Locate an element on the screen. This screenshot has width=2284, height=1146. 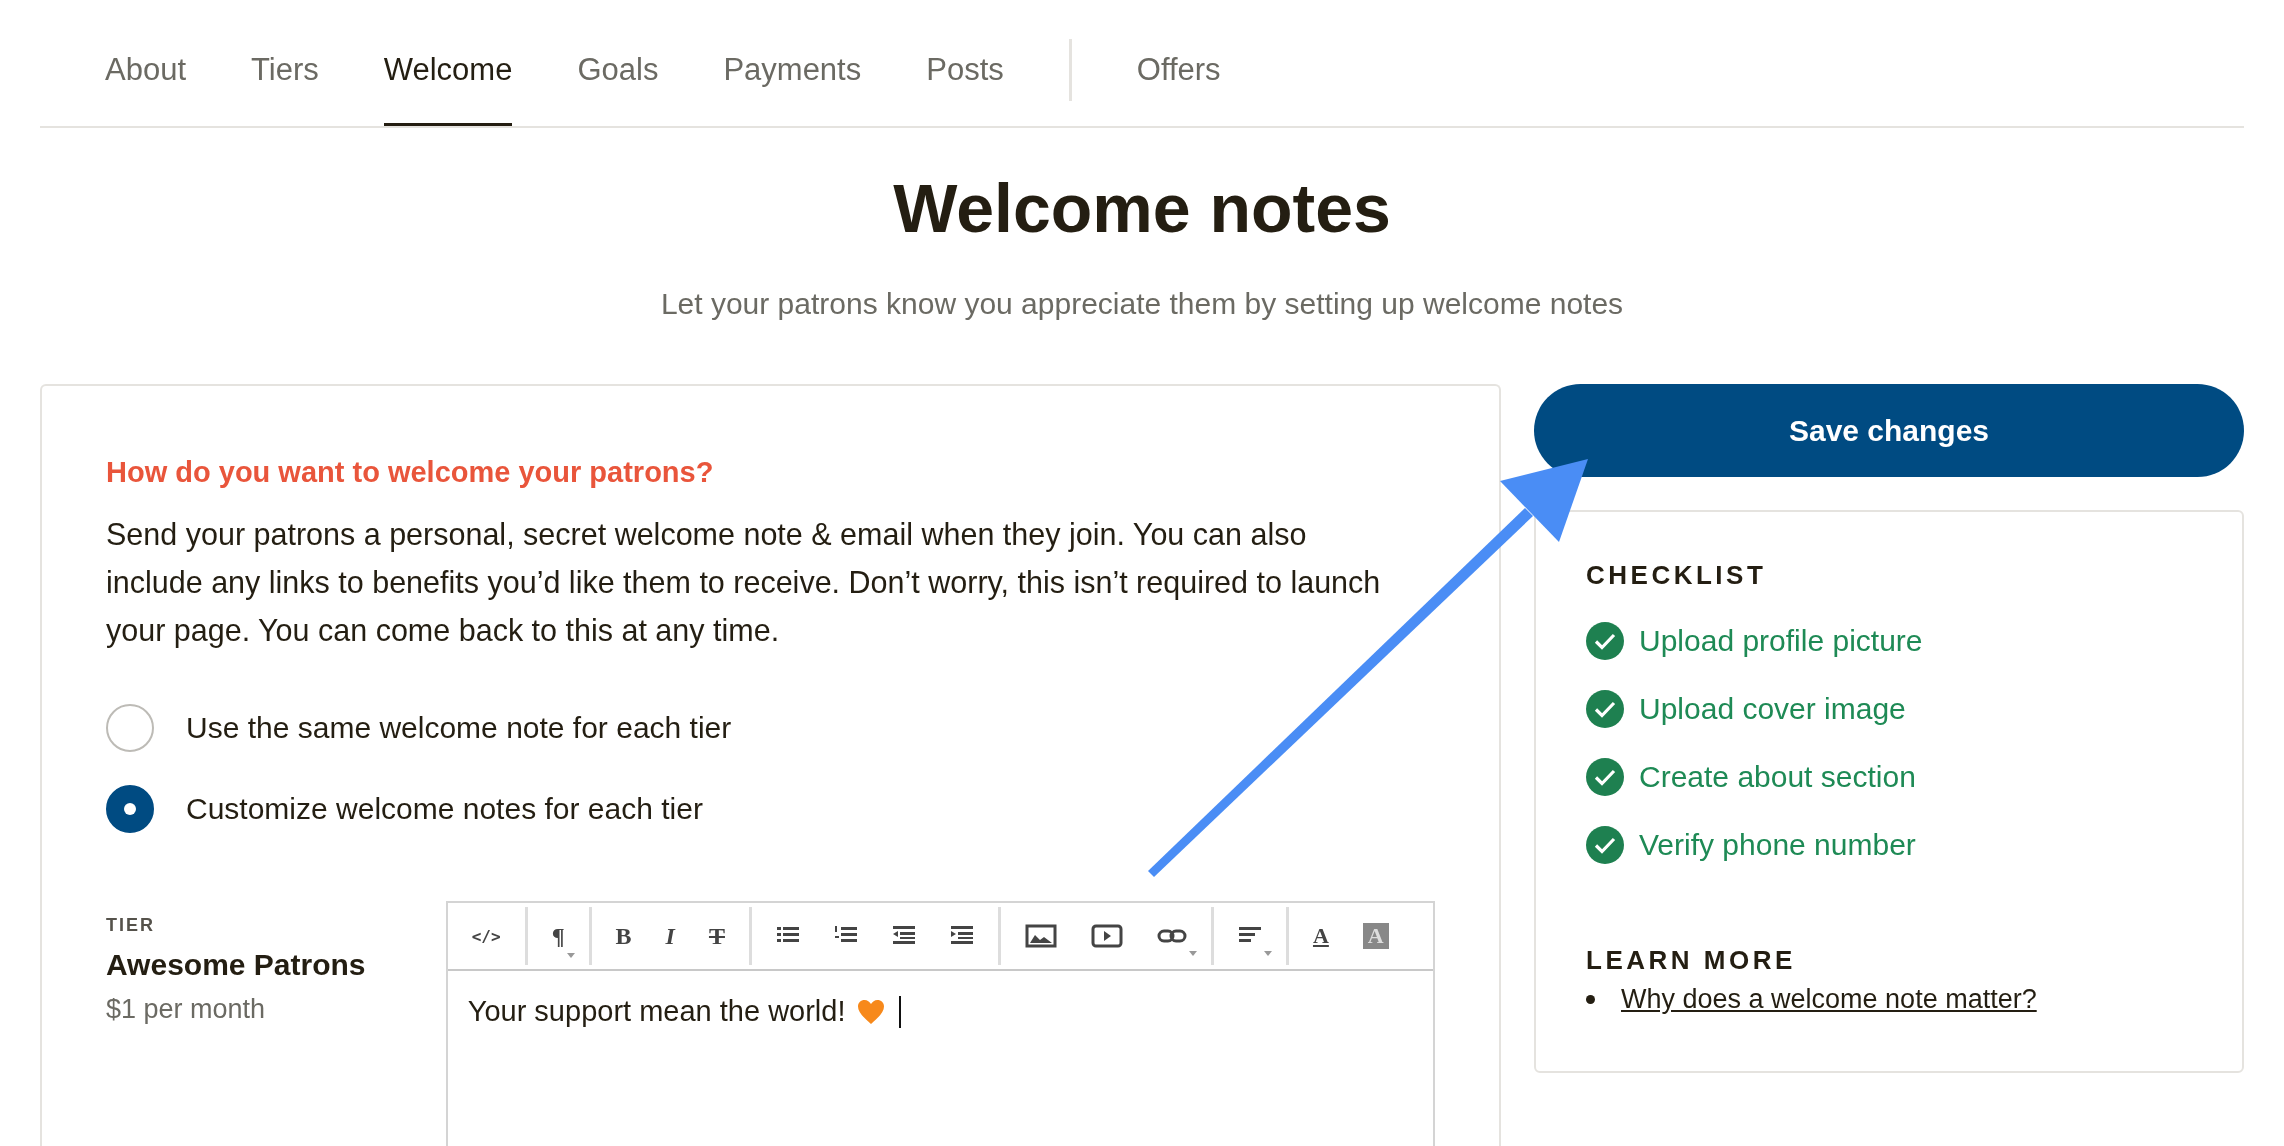
code-button: </> is located at coordinates (486, 936).